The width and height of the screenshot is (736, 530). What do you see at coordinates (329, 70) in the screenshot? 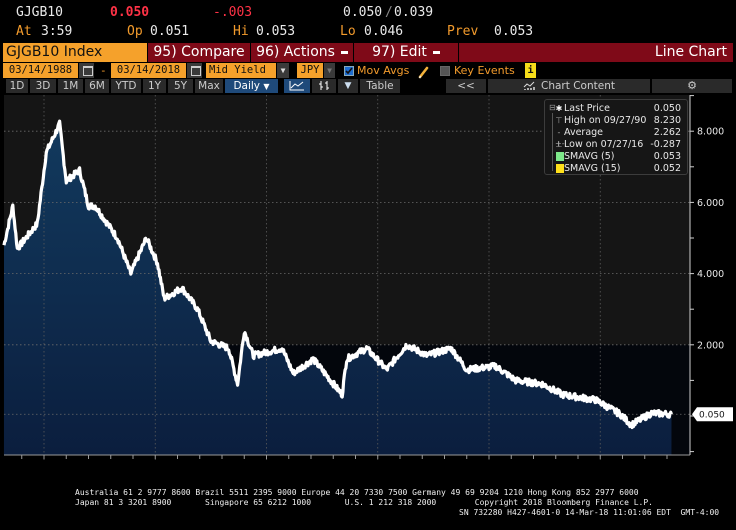
I see `currency-dropdown-icon: ▼` at bounding box center [329, 70].